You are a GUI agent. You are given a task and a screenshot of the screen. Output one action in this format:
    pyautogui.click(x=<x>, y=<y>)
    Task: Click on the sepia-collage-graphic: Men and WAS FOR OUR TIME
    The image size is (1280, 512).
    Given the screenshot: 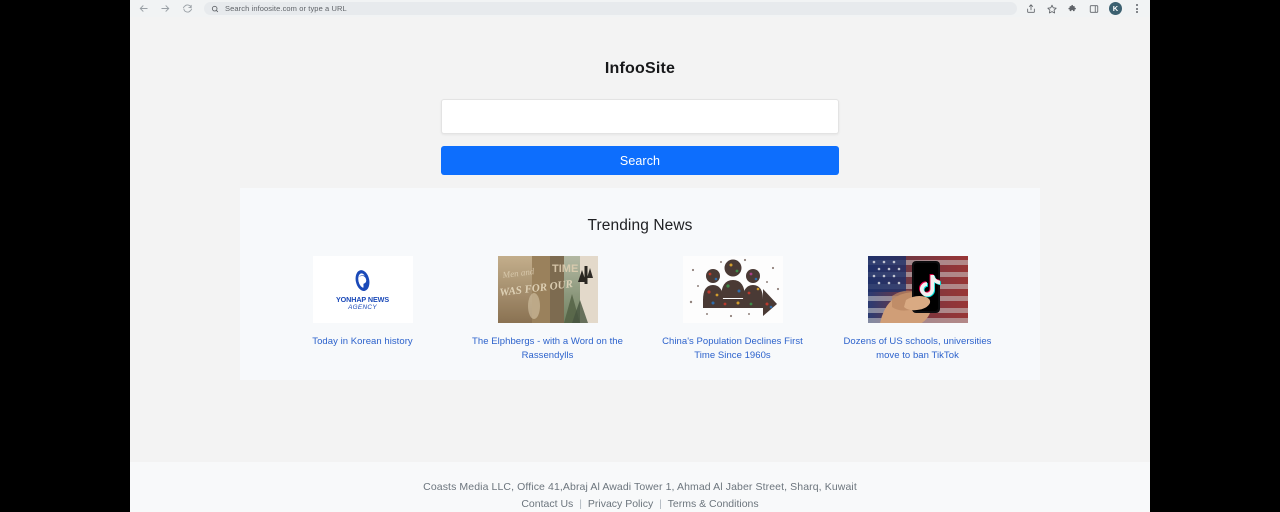 What is the action you would take?
    pyautogui.click(x=547, y=289)
    